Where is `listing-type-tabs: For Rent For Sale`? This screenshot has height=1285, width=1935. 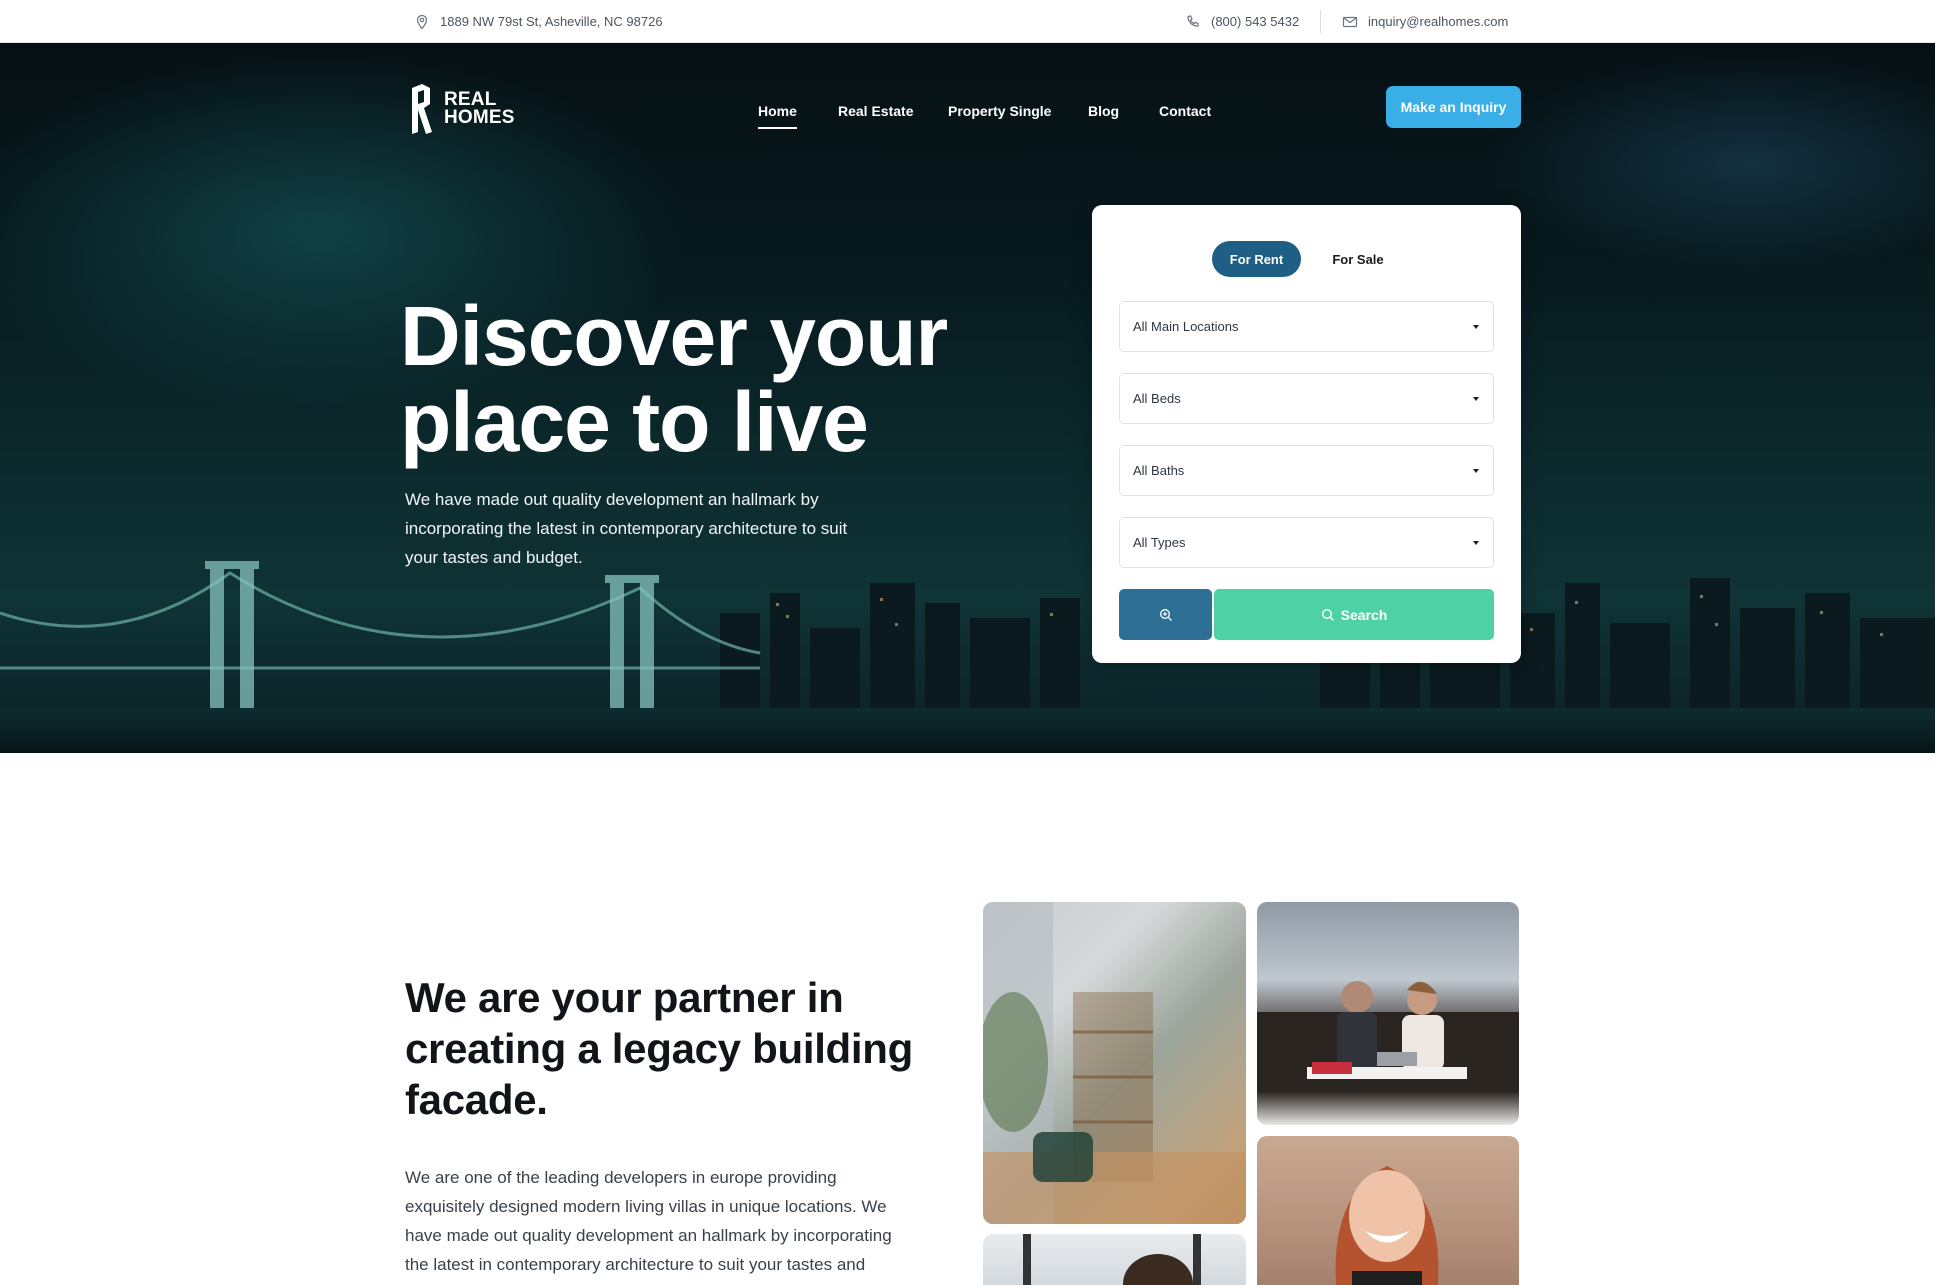 listing-type-tabs: For Rent For Sale is located at coordinates (1306, 259).